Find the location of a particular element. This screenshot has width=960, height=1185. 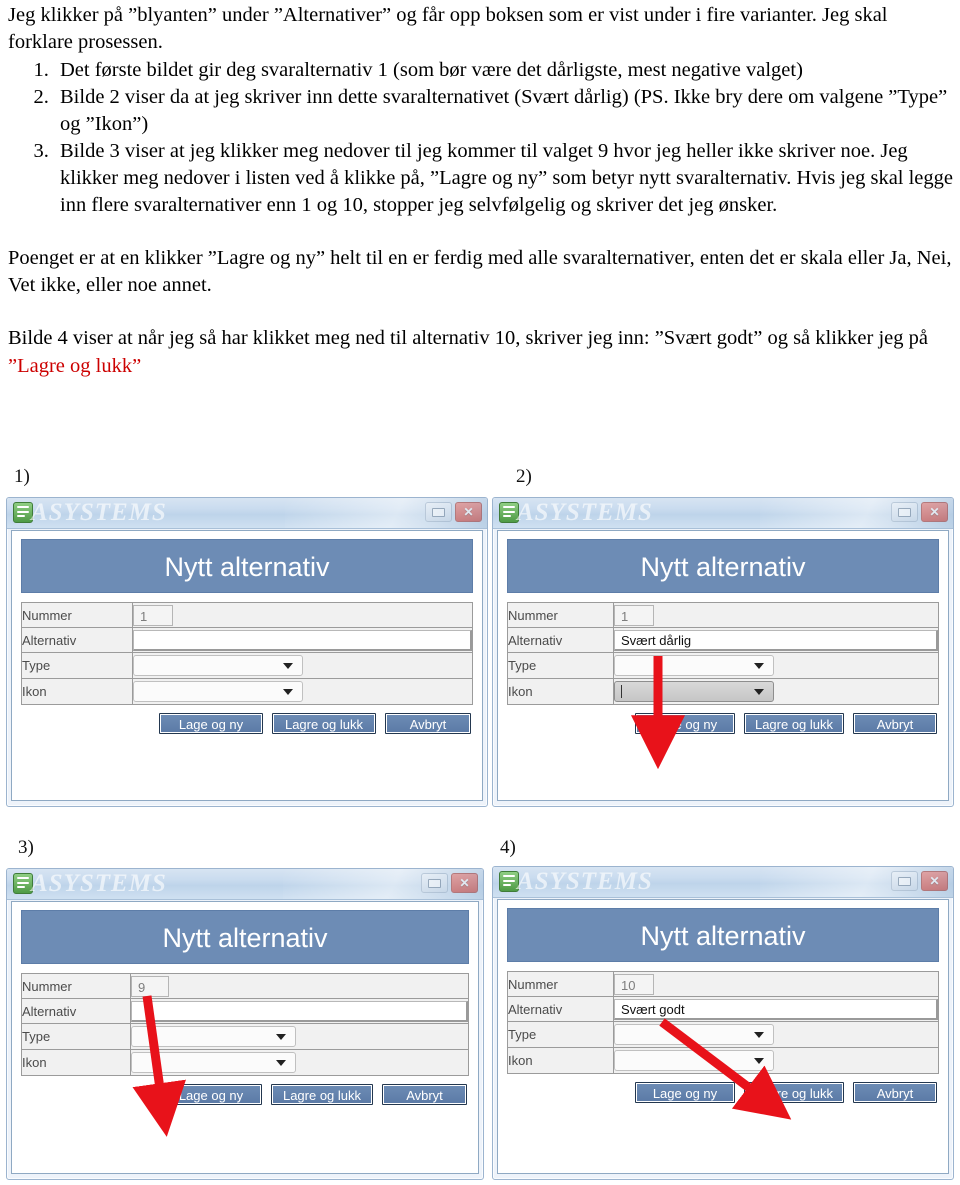

dialog-4-header-title: Nytt alternativ is located at coordinates (723, 935).